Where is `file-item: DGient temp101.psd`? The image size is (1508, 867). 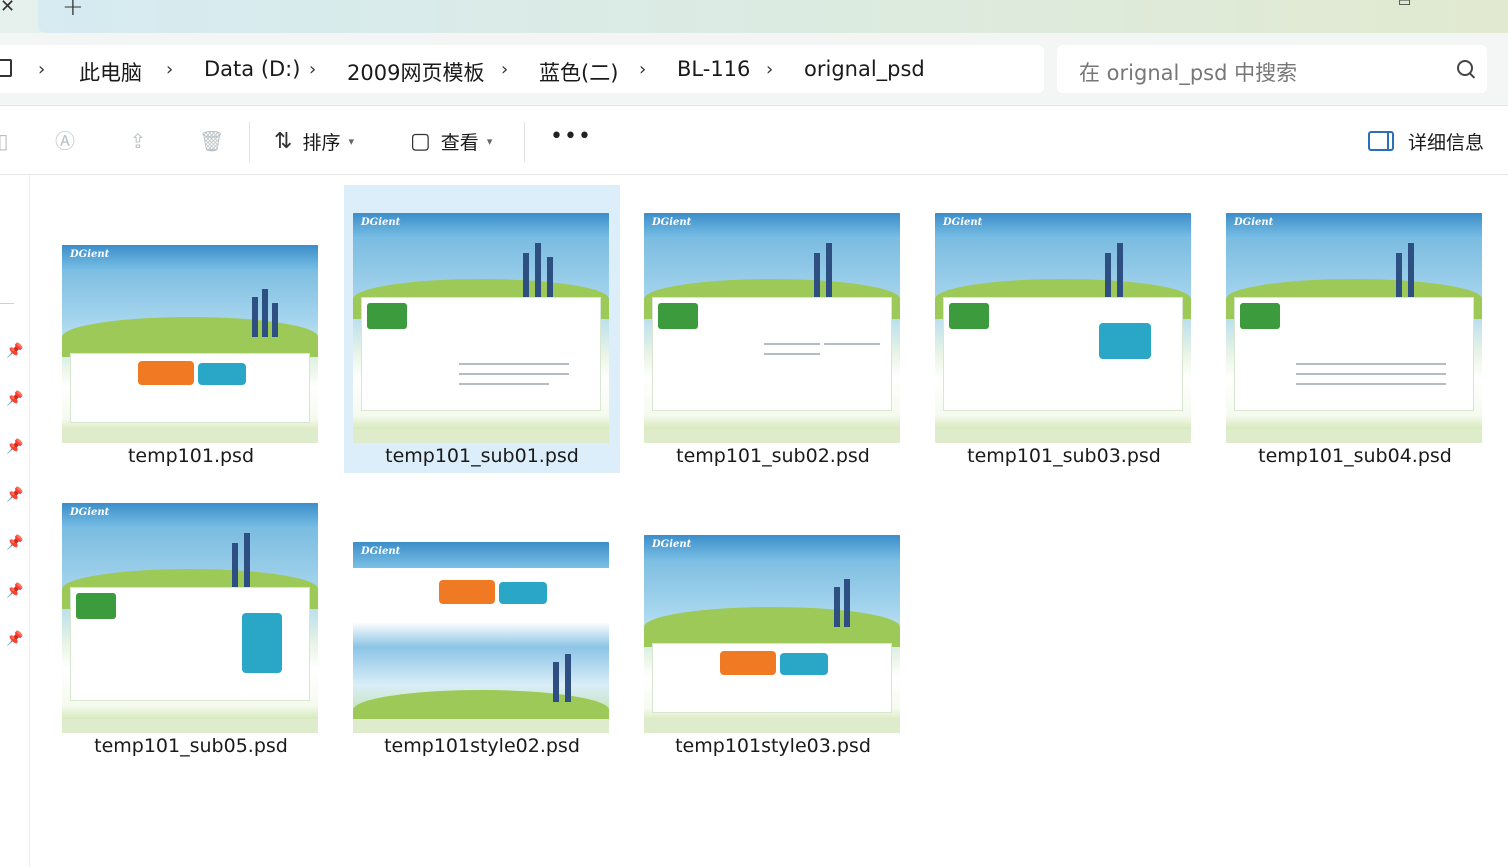 file-item: DGient temp101.psd is located at coordinates (191, 329).